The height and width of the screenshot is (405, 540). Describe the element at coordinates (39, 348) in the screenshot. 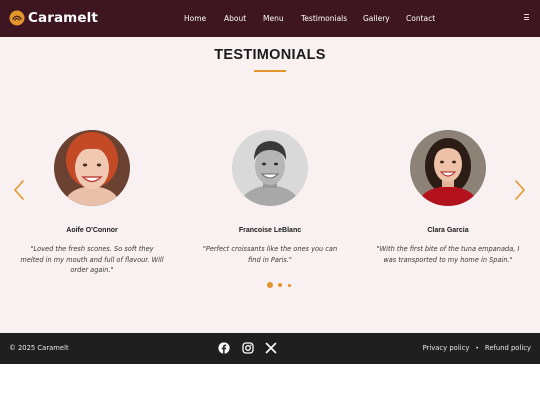

I see `copyright-text: © 2025 Caramelt` at that location.